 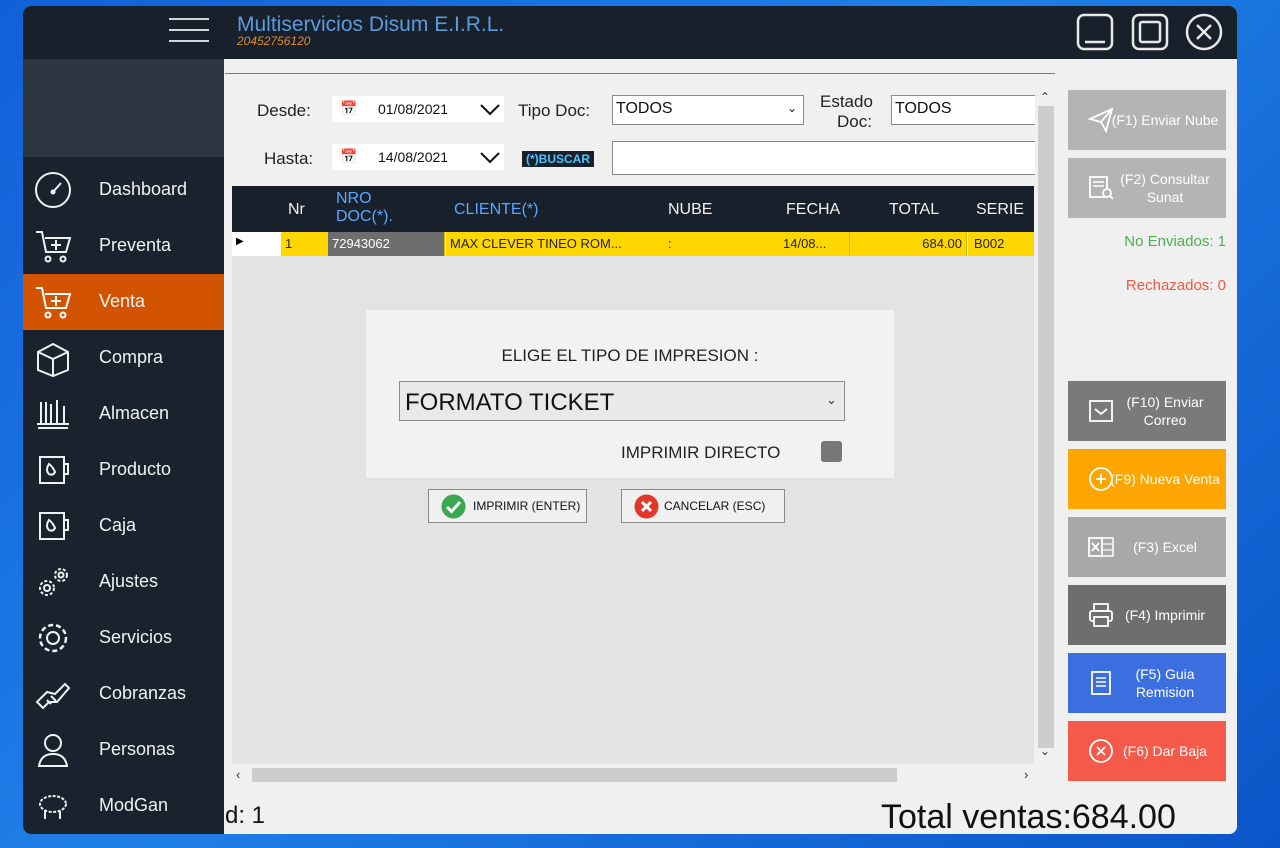 I want to click on tipo-doc-select: TODOS ⌄, so click(x=708, y=110).